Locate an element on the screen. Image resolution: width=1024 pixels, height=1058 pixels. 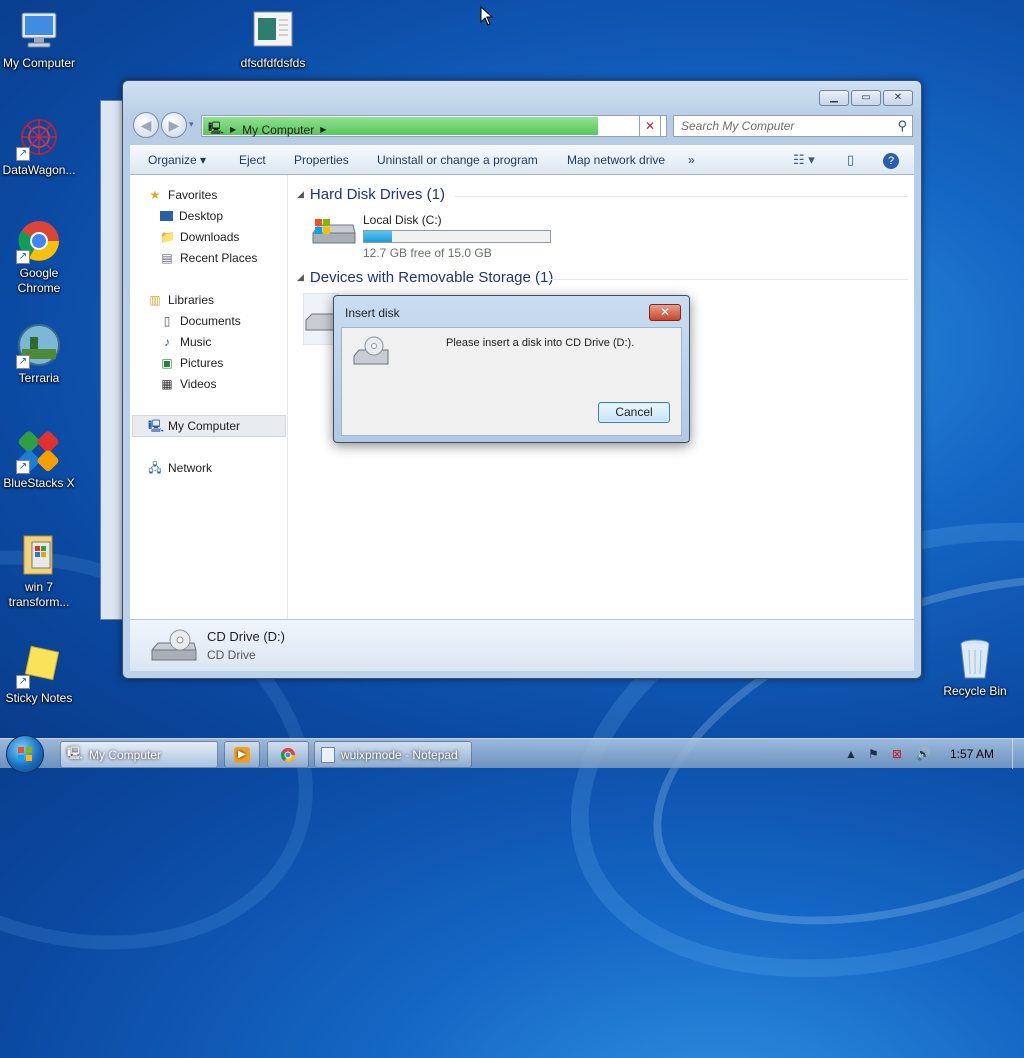
desktop-icon-label: BlueStacks X is located at coordinates (39, 483).